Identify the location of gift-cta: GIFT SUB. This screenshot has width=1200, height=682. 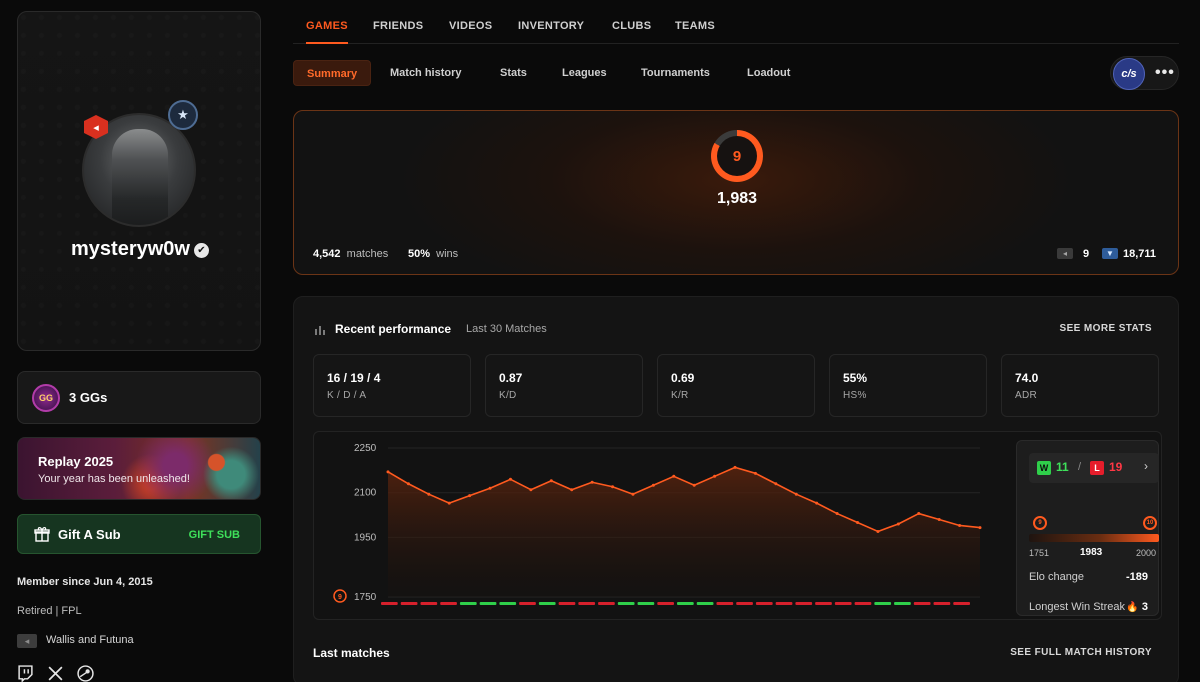
(214, 535).